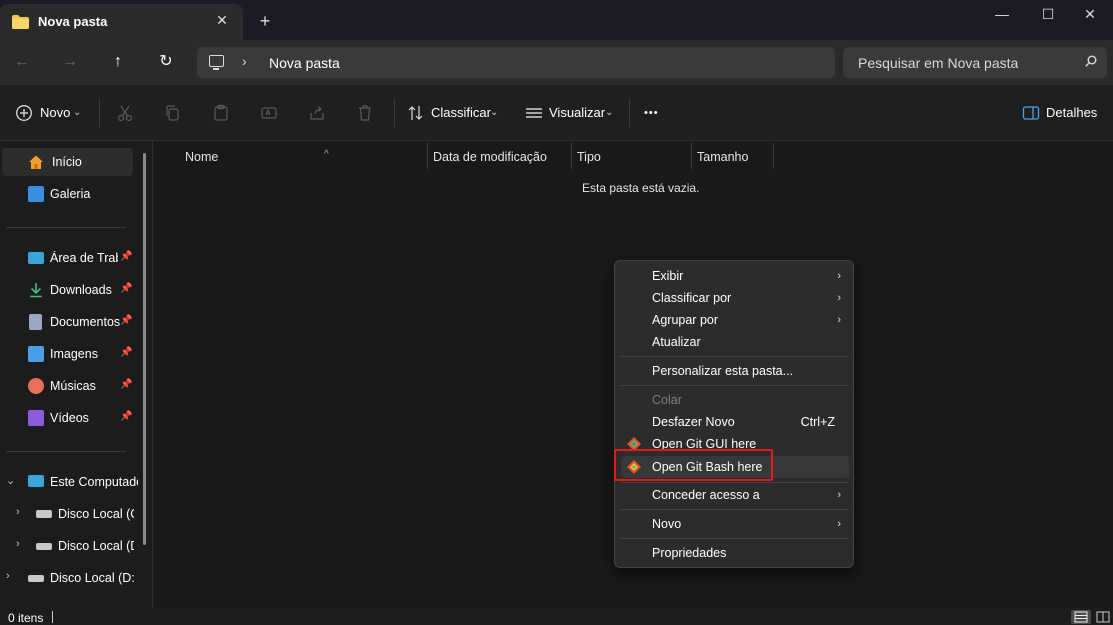 The image size is (1113, 625). Describe the element at coordinates (667, 400) in the screenshot. I see `menu-item-label: Colar` at that location.